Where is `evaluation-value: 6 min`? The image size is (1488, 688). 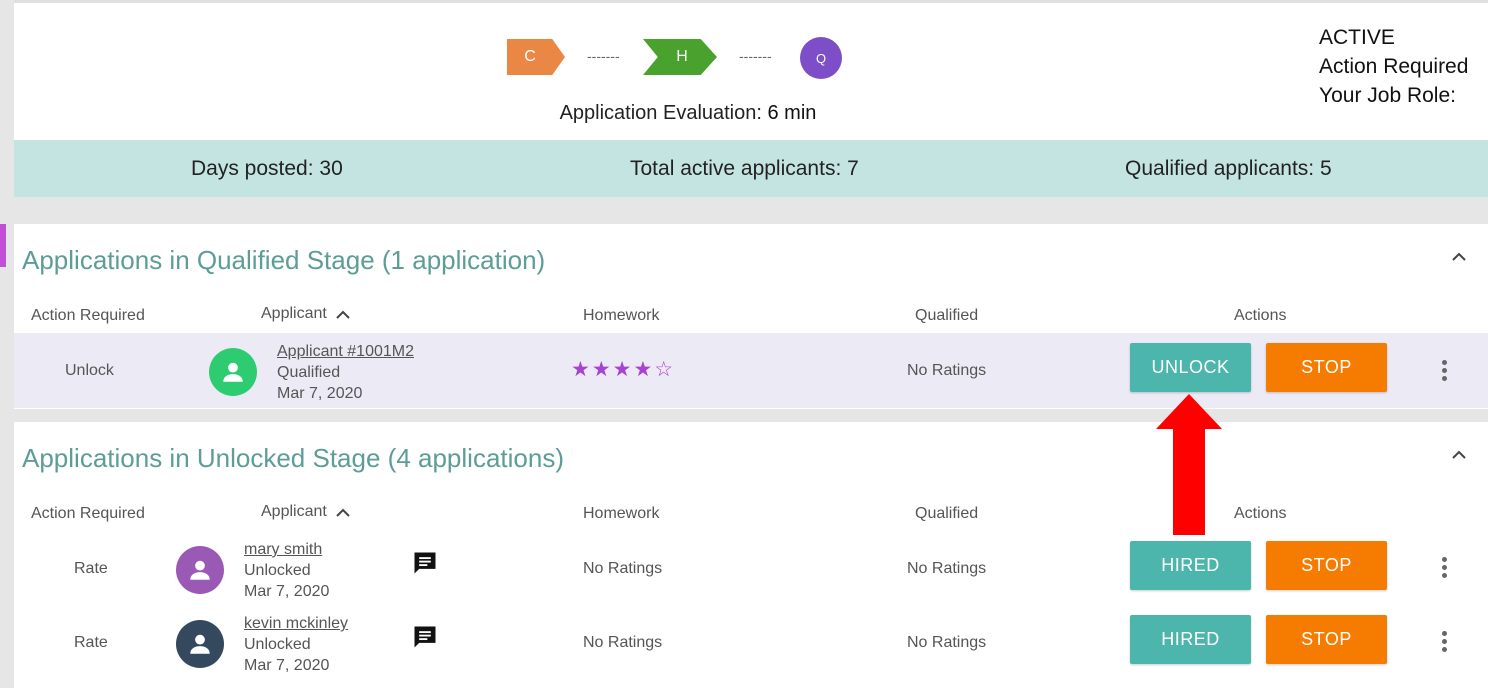 evaluation-value: 6 min is located at coordinates (792, 113).